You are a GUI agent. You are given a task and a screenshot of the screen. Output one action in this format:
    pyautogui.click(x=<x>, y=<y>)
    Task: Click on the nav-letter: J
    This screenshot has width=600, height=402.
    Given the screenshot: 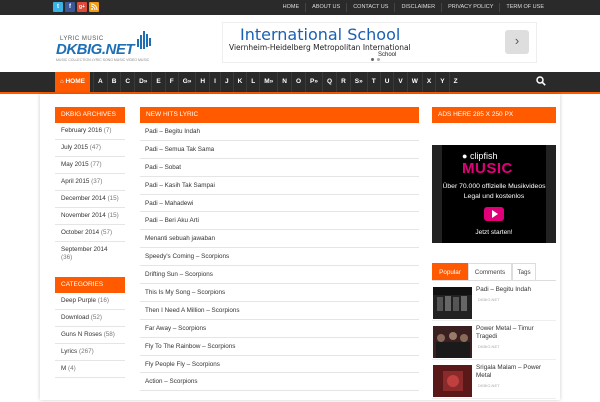 What is the action you would take?
    pyautogui.click(x=226, y=82)
    